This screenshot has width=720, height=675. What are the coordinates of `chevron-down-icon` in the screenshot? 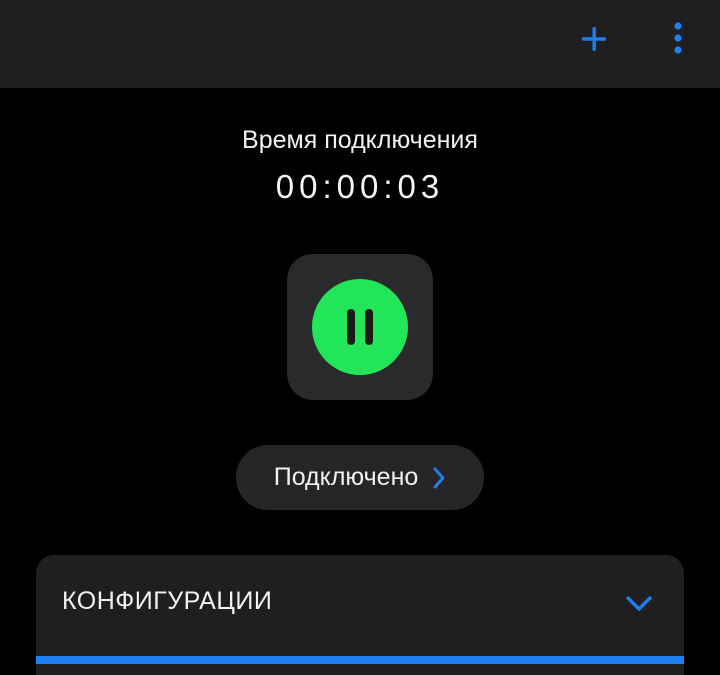 It's located at (639, 603).